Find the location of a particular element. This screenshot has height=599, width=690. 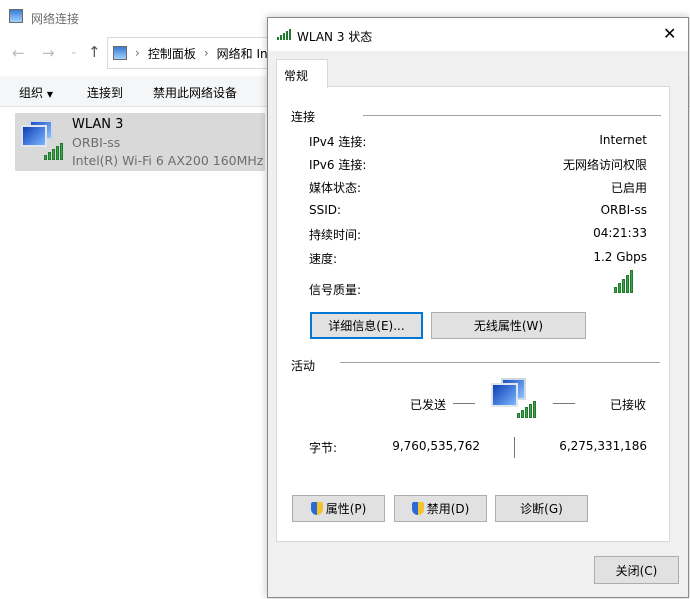

bytes-separator is located at coordinates (514, 447).